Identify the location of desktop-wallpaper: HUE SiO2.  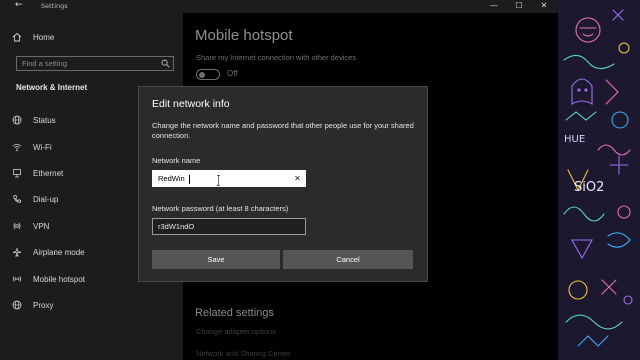
(599, 180).